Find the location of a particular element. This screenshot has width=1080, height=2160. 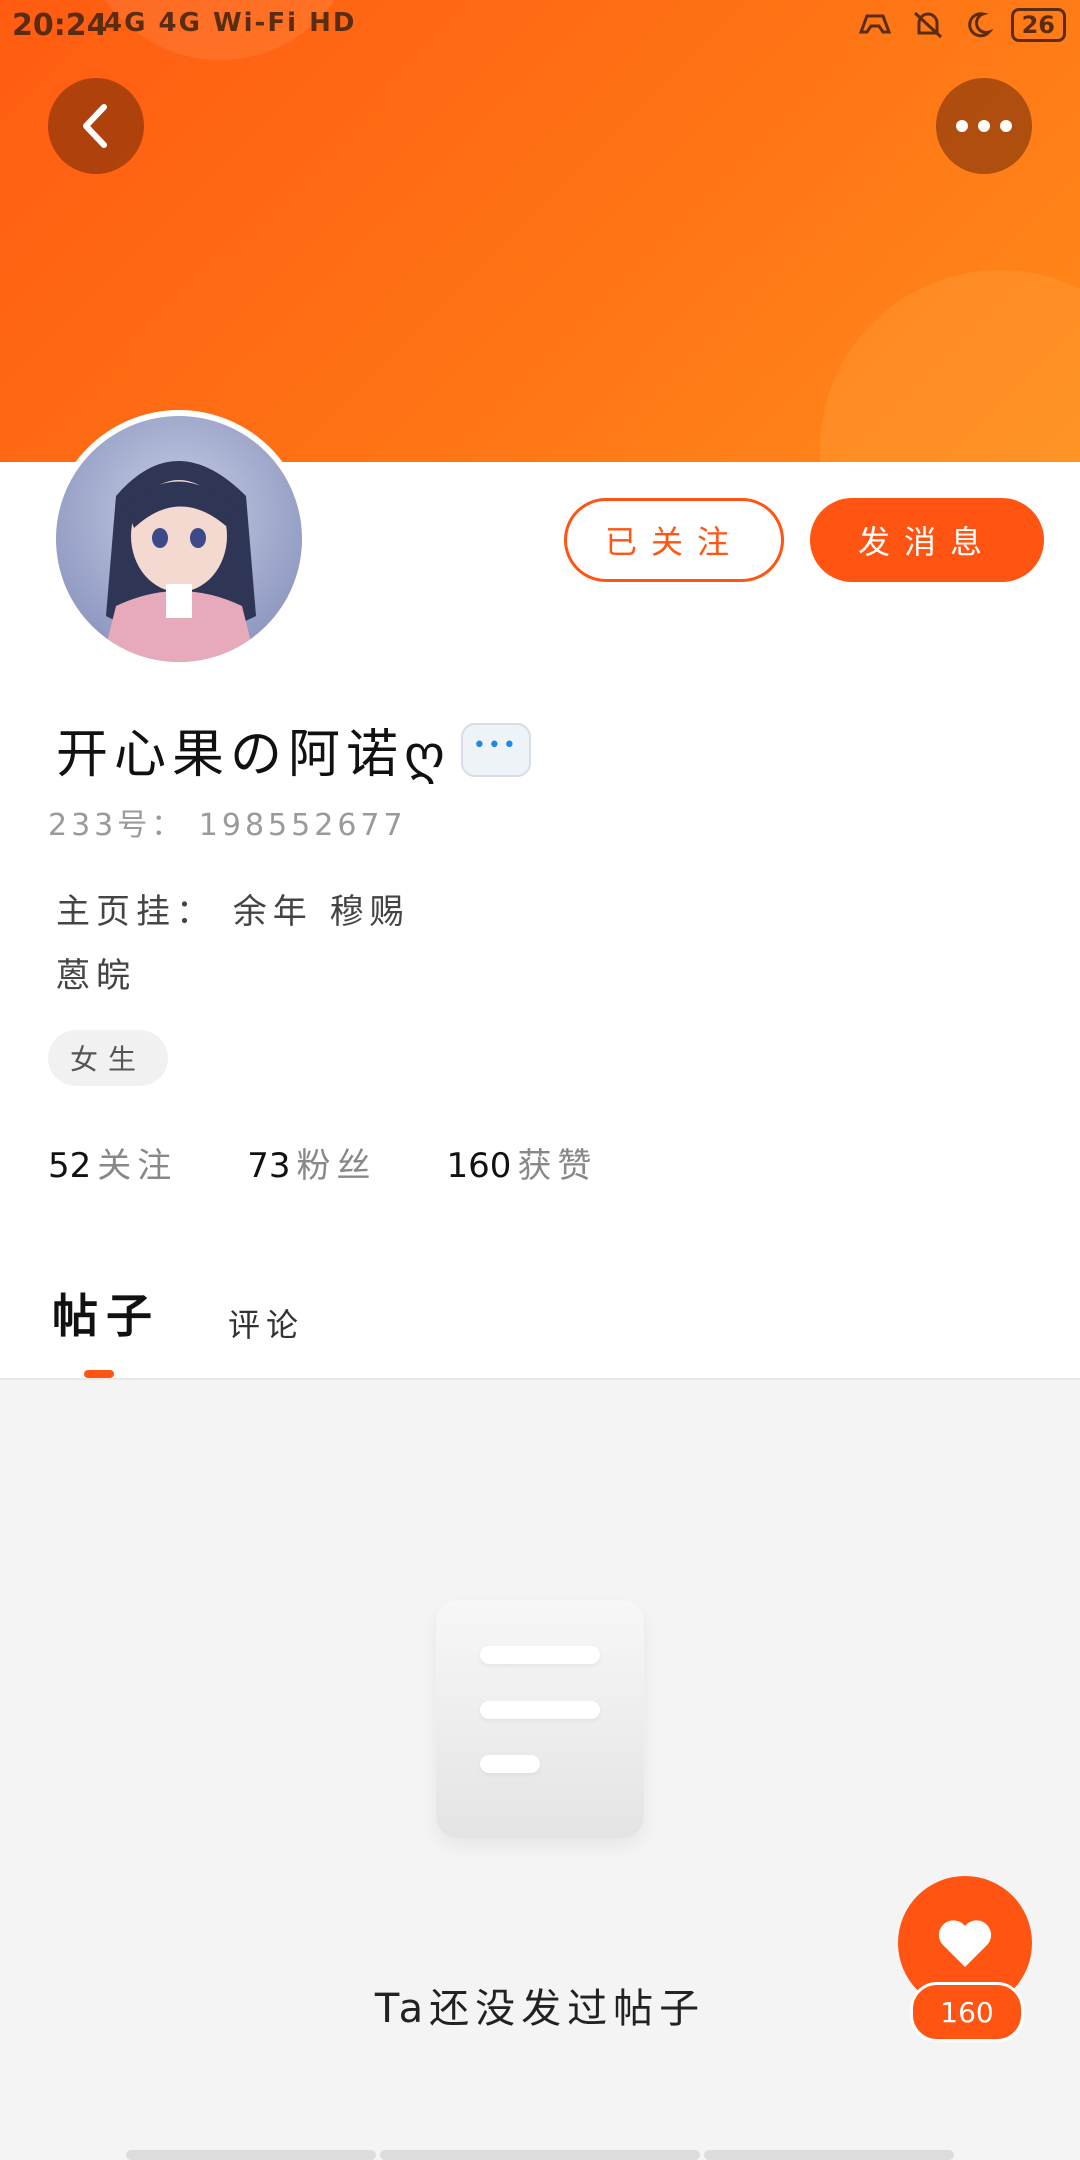

stat-count: 73 is located at coordinates (269, 1166).